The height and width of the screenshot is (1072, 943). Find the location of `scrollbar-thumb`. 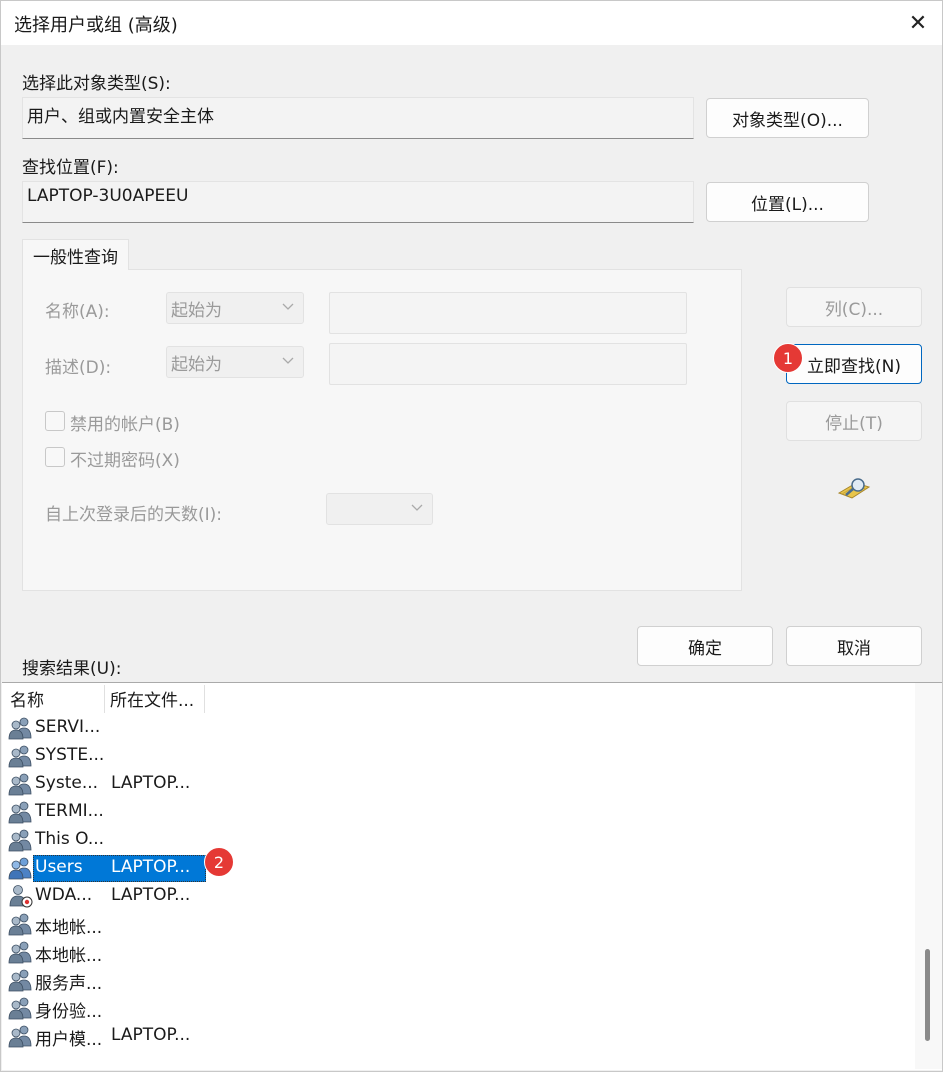

scrollbar-thumb is located at coordinates (927, 995).